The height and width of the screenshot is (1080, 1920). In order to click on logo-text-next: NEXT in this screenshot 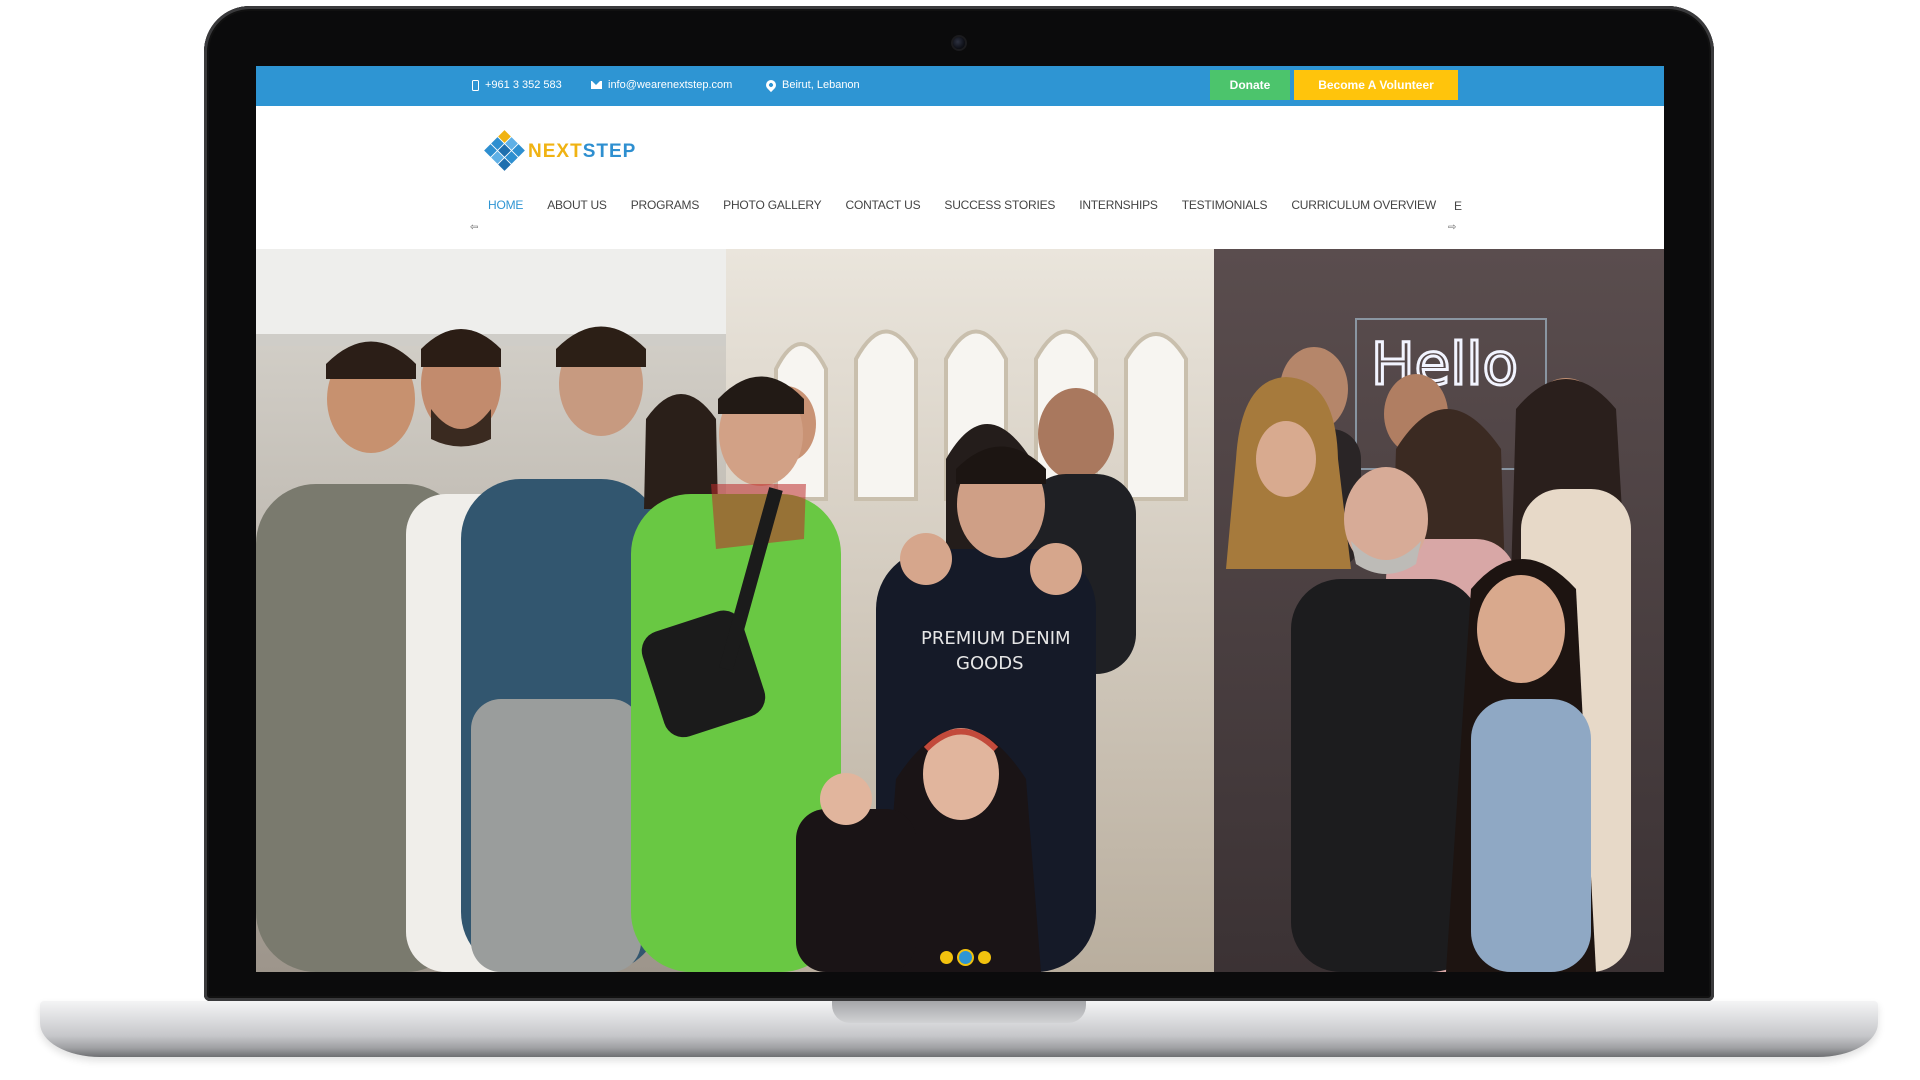, I will do `click(555, 151)`.